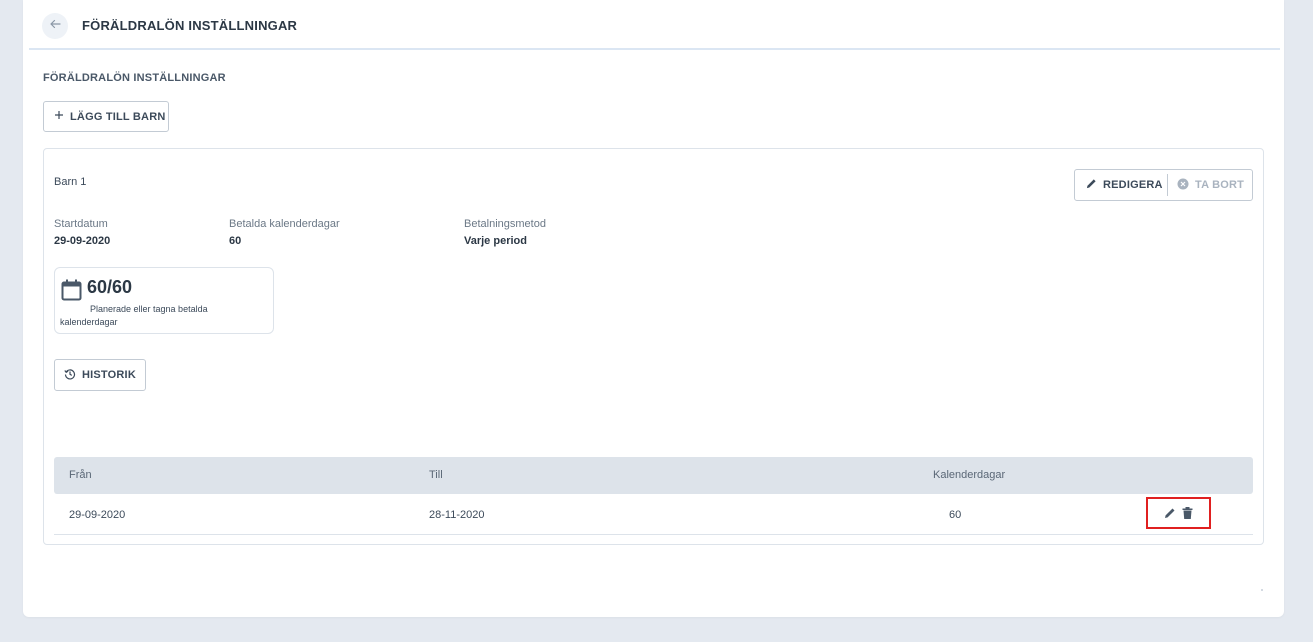 The height and width of the screenshot is (642, 1313). I want to click on close-circle-icon, so click(1183, 185).